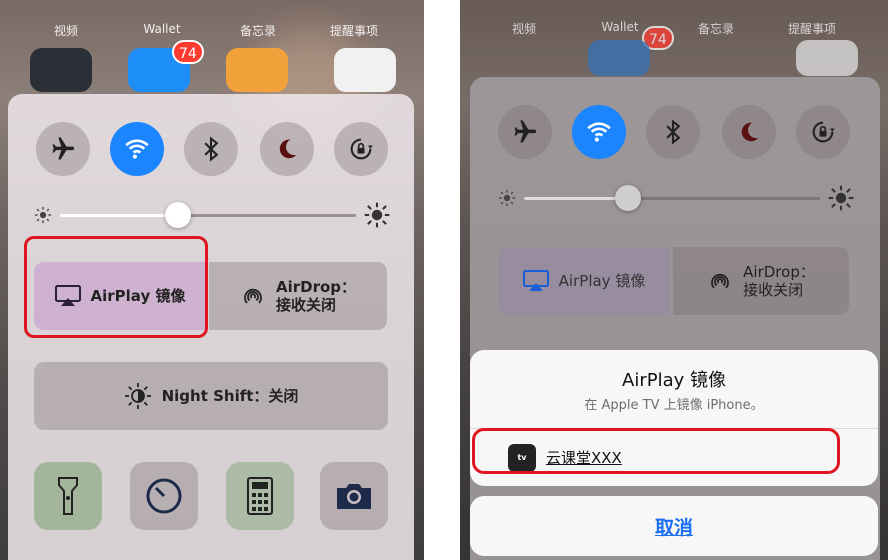 This screenshot has width=888, height=560. I want to click on airplay-icon, so click(535, 280).